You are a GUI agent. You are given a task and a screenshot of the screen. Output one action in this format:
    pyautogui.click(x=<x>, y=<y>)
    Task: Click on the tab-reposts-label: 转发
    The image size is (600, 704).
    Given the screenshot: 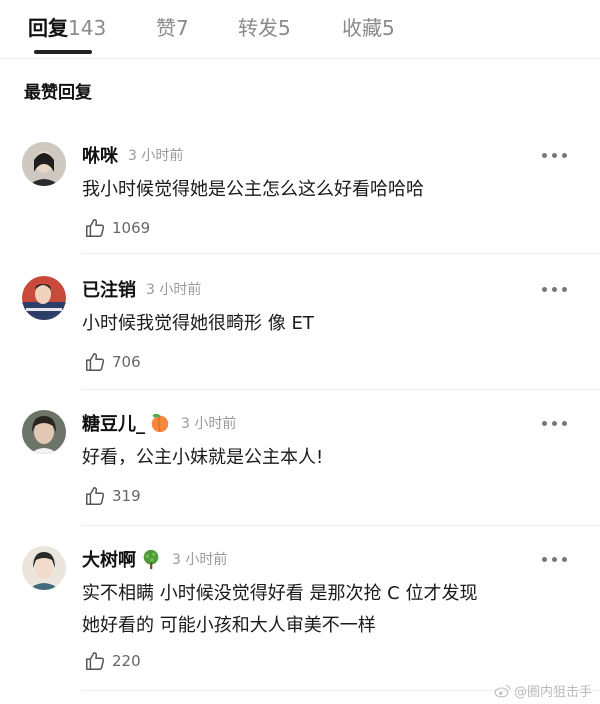 What is the action you would take?
    pyautogui.click(x=258, y=28)
    